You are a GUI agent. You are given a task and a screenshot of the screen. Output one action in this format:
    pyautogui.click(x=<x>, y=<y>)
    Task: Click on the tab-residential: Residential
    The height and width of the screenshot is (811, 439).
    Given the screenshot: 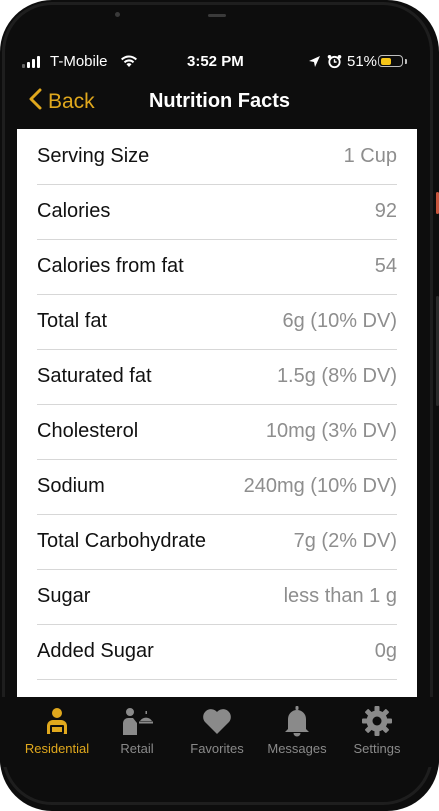 What is the action you would take?
    pyautogui.click(x=57, y=729)
    